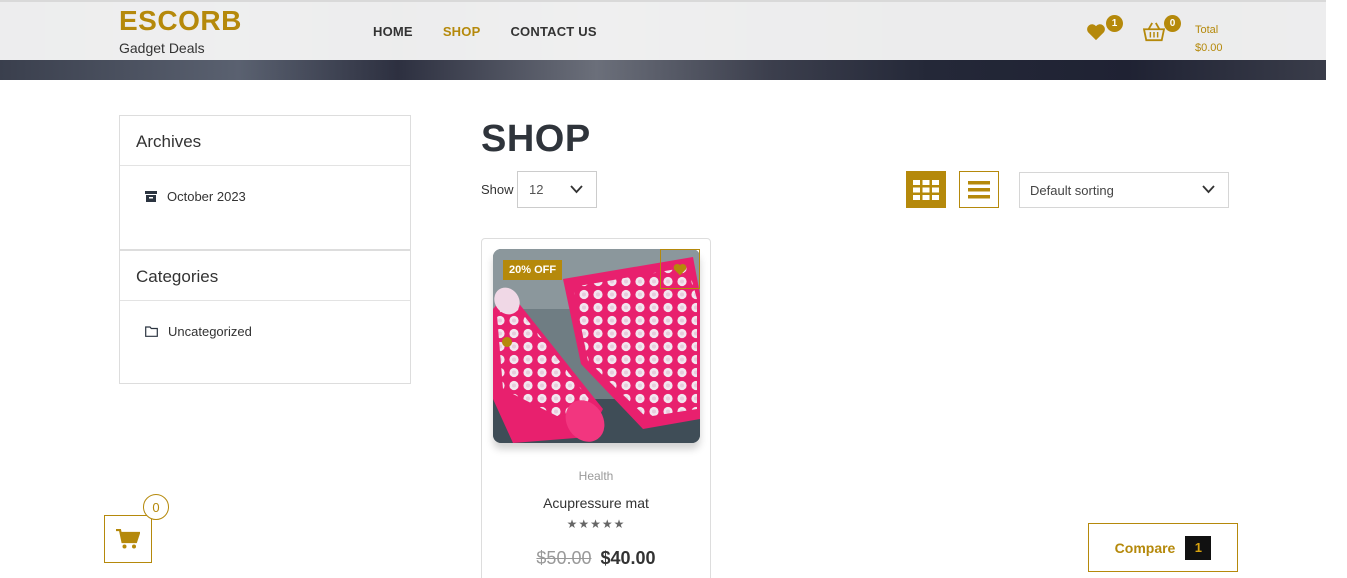 The height and width of the screenshot is (578, 1347). What do you see at coordinates (265, 276) in the screenshot?
I see `categories-title: Categories` at bounding box center [265, 276].